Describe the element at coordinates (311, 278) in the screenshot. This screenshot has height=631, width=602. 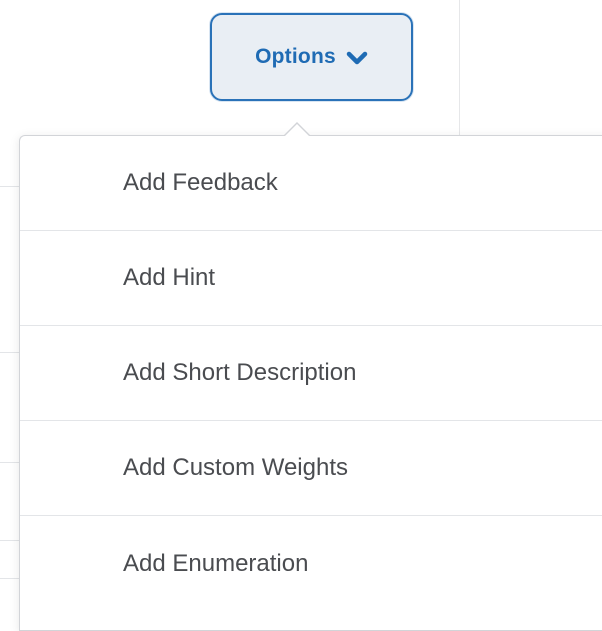
I see `menu-item-add-hint: Add Hint` at that location.